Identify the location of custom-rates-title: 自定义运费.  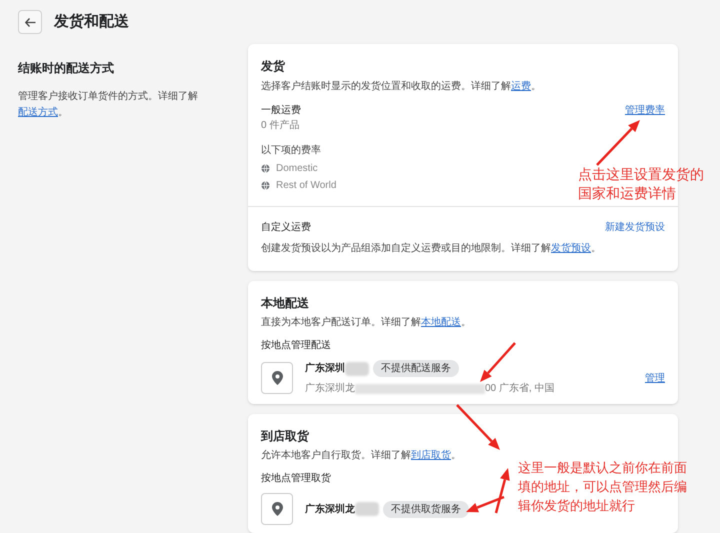
(286, 227).